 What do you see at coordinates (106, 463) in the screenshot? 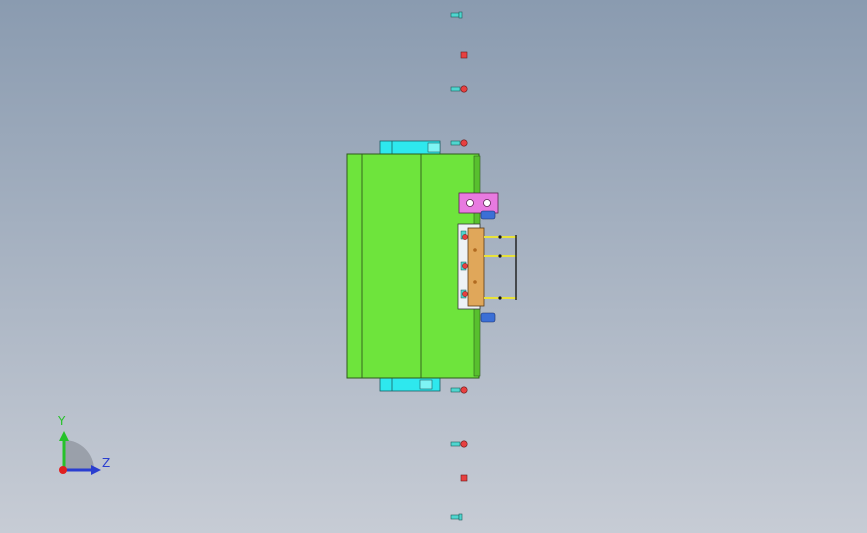
I see `axis-z-label: Z` at bounding box center [106, 463].